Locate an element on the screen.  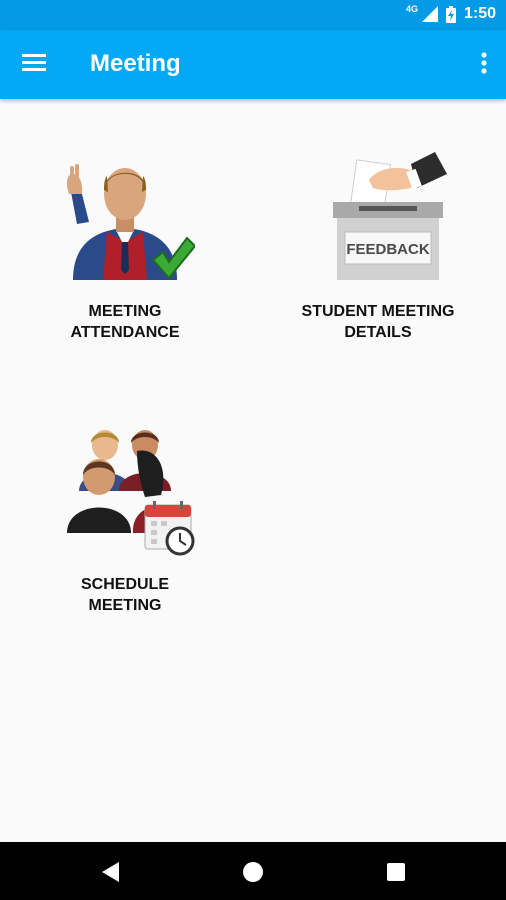
page-title: Meeting is located at coordinates (135, 63).